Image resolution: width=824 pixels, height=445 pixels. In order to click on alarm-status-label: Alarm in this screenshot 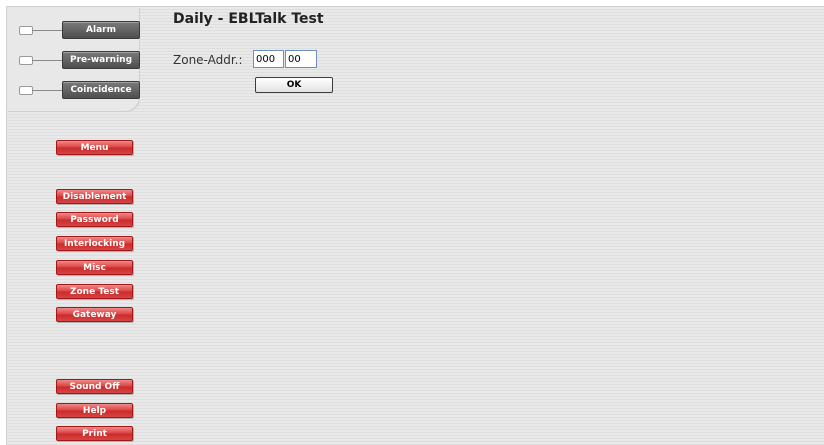, I will do `click(101, 30)`.